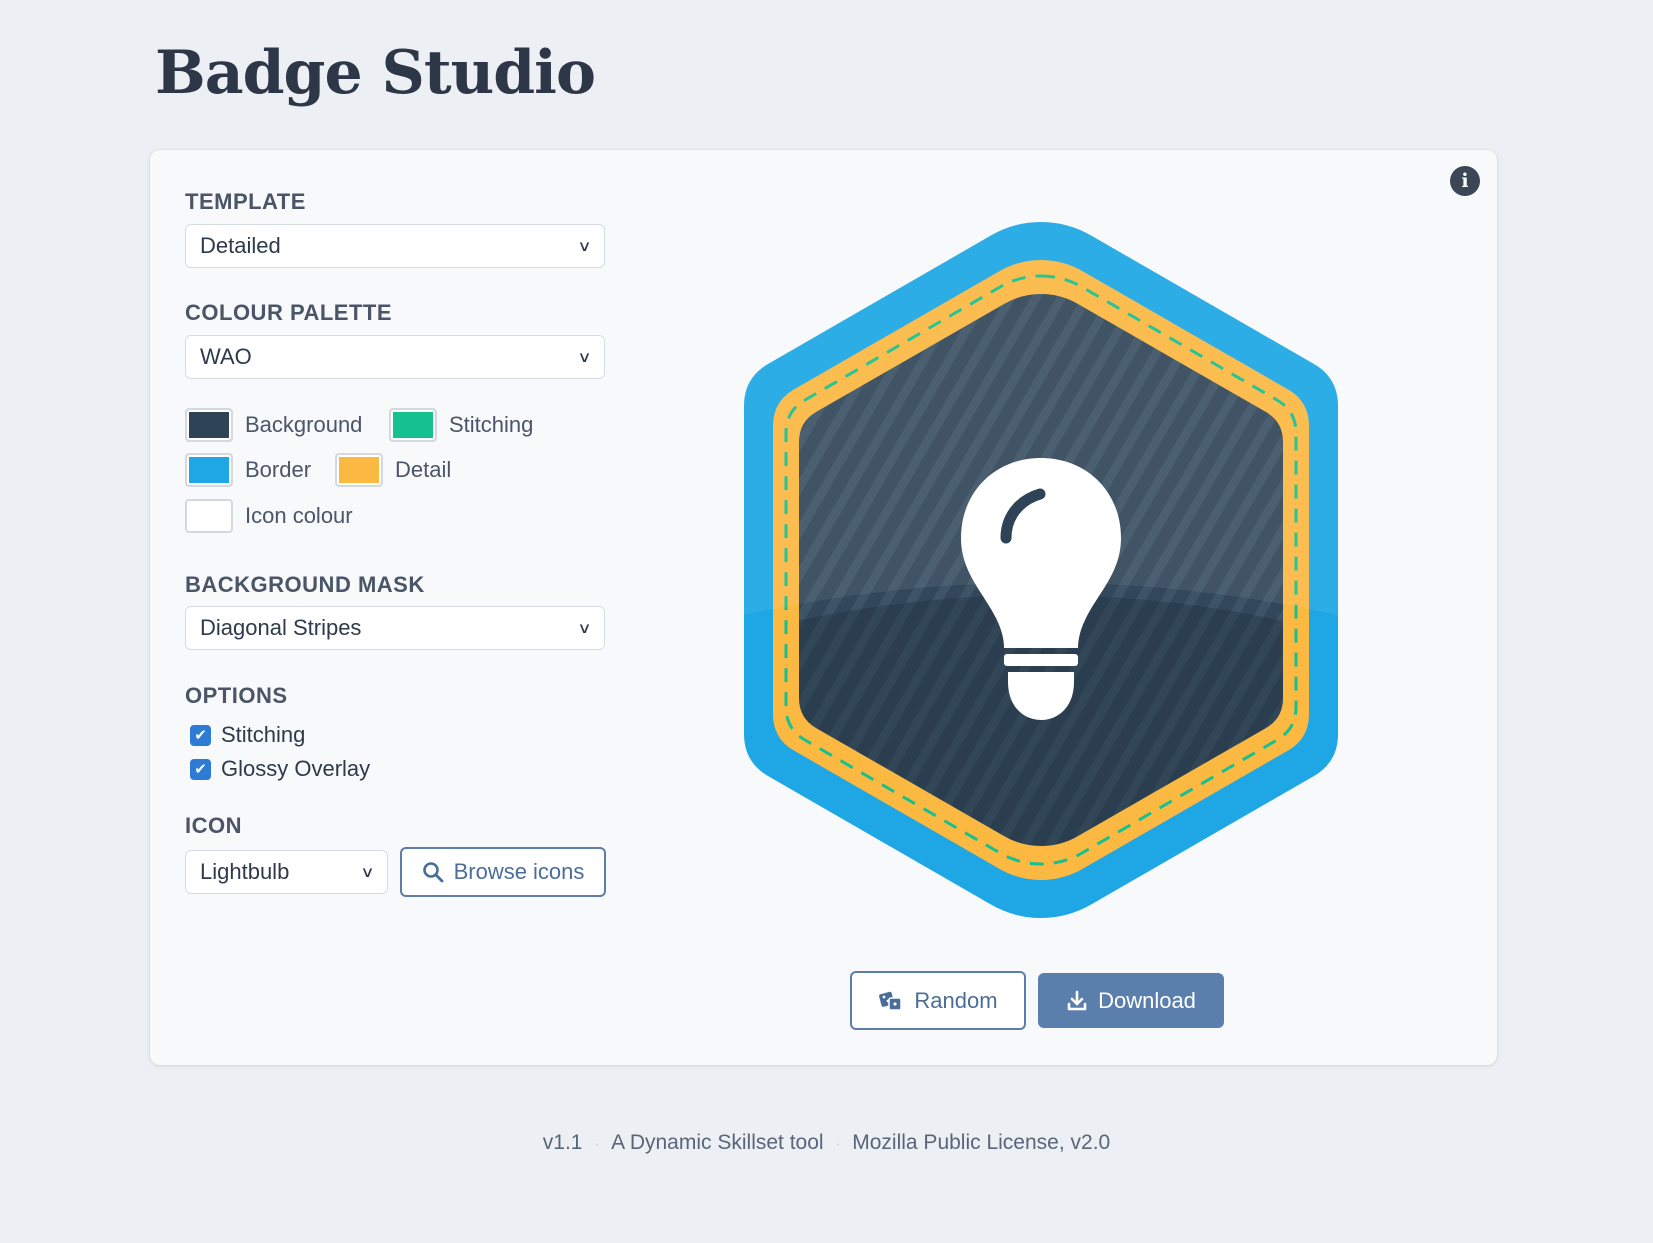 Image resolution: width=1653 pixels, height=1243 pixels. I want to click on stitching-option-label: Stitching, so click(263, 734).